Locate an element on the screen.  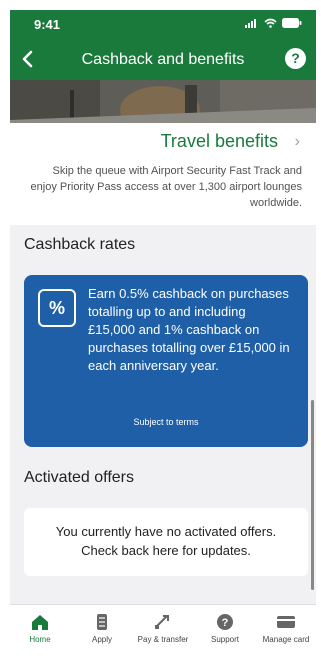
tab-support: ? Support is located at coordinates (225, 628).